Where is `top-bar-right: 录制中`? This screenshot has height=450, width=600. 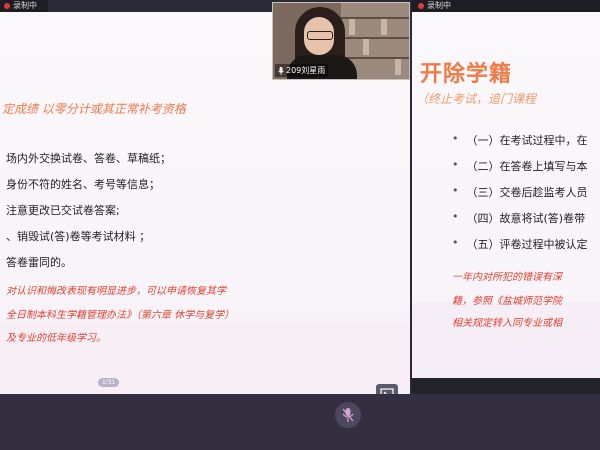 top-bar-right: 录制中 is located at coordinates (506, 6).